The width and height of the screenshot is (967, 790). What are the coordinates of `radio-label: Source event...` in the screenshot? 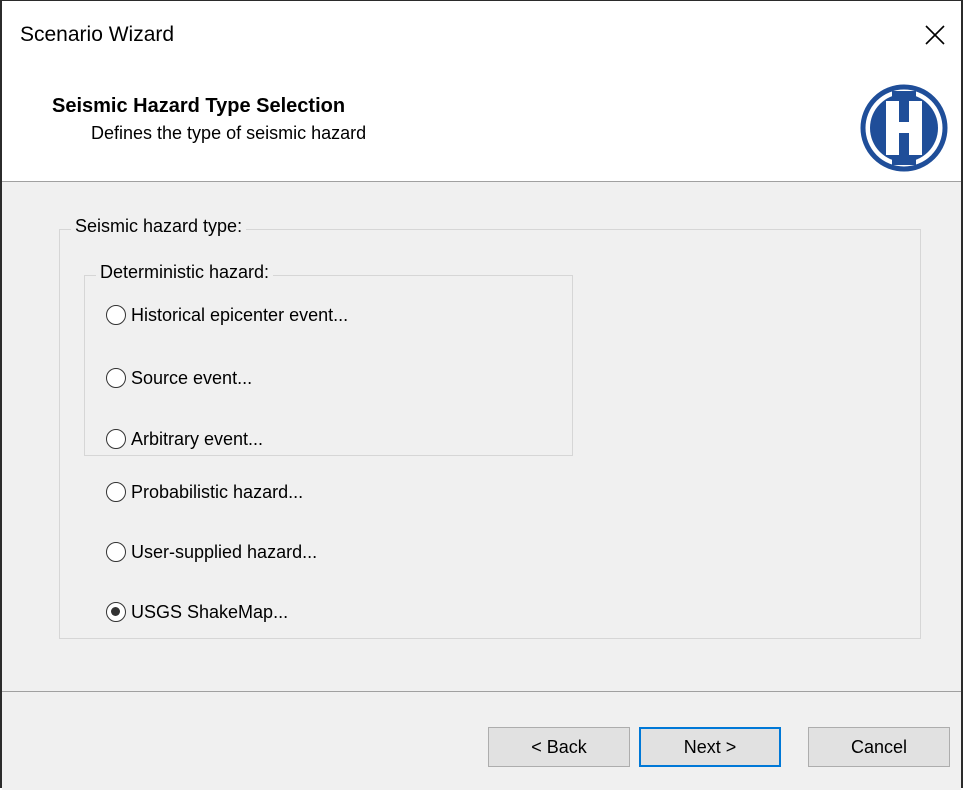 It's located at (192, 377).